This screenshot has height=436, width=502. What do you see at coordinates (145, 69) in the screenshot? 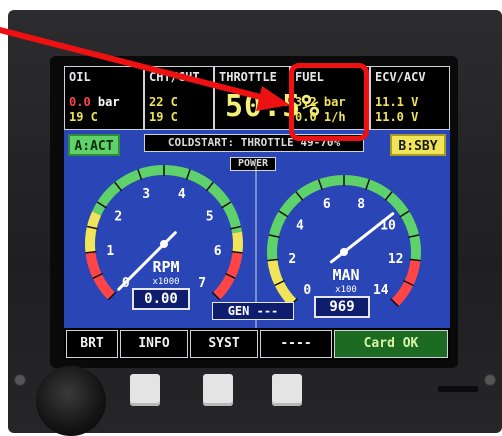
I see `callout-arrow` at bounding box center [145, 69].